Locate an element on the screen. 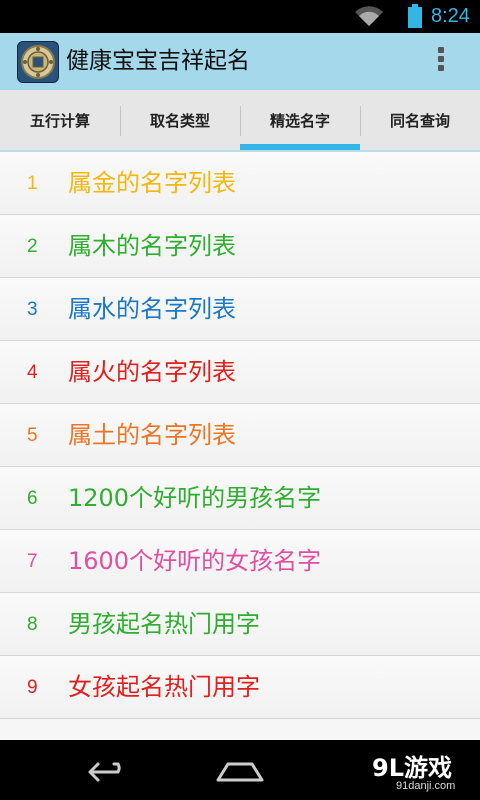 Image resolution: width=480 pixels, height=800 pixels. back-arrow-icon is located at coordinates (106, 770).